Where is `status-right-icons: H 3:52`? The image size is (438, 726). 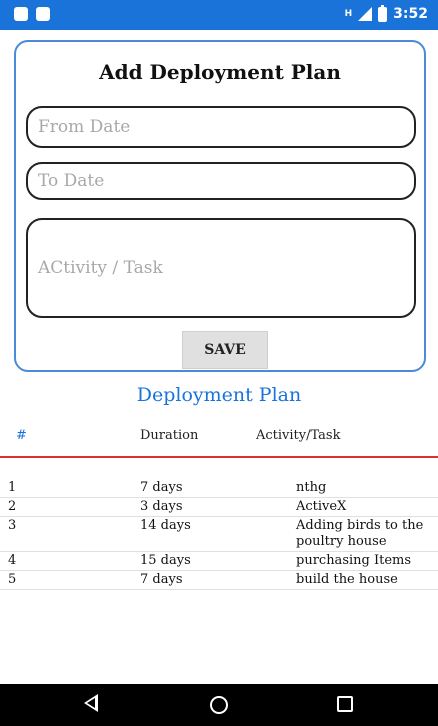
status-right-icons: H 3:52 is located at coordinates (386, 13).